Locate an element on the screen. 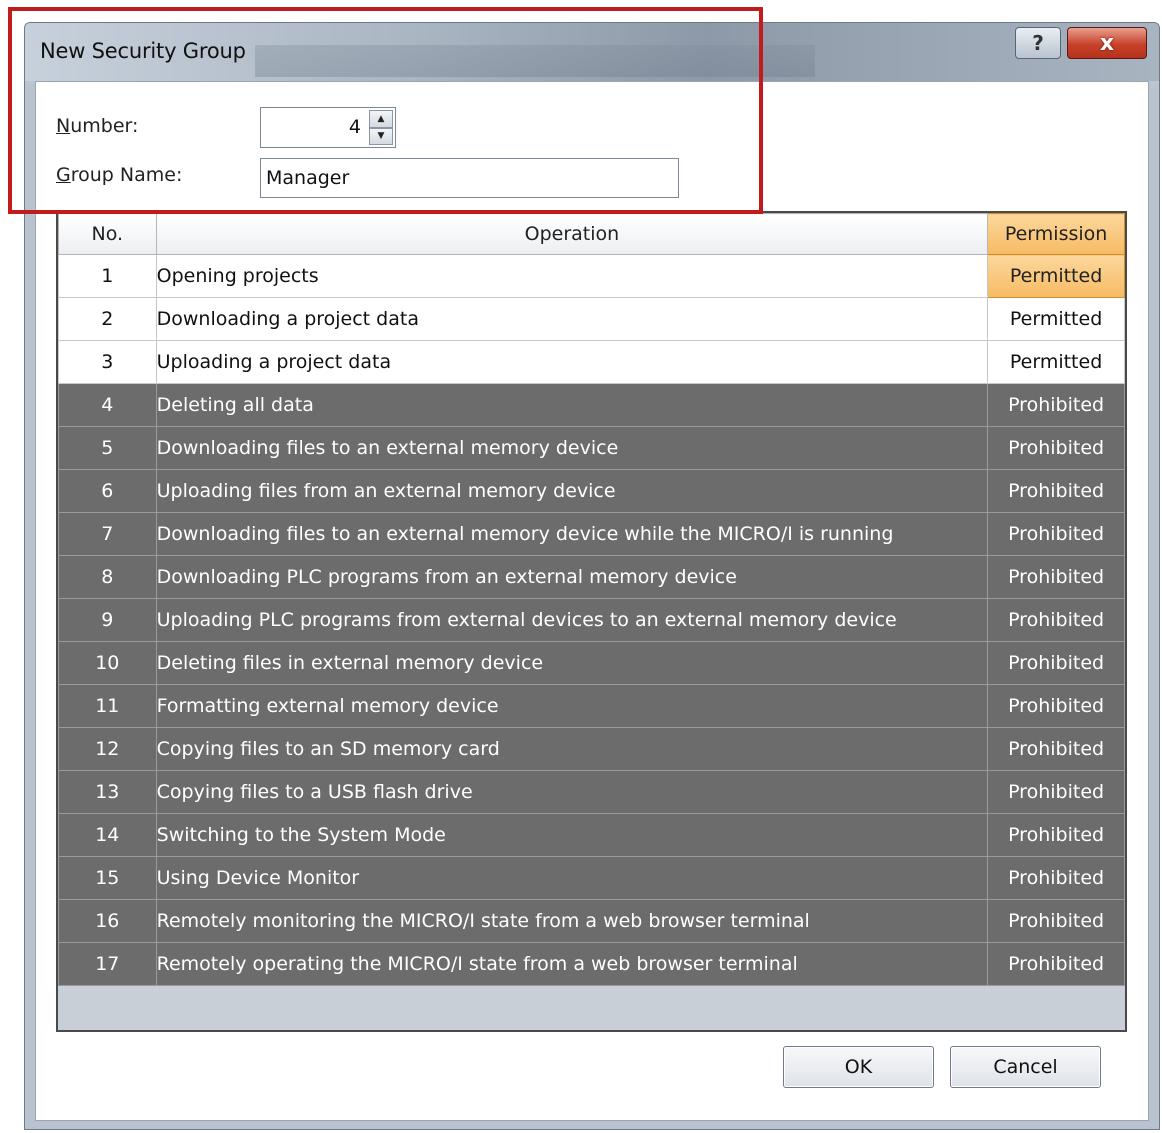 The height and width of the screenshot is (1133, 1162). cancel-button: Cancel is located at coordinates (1025, 1067).